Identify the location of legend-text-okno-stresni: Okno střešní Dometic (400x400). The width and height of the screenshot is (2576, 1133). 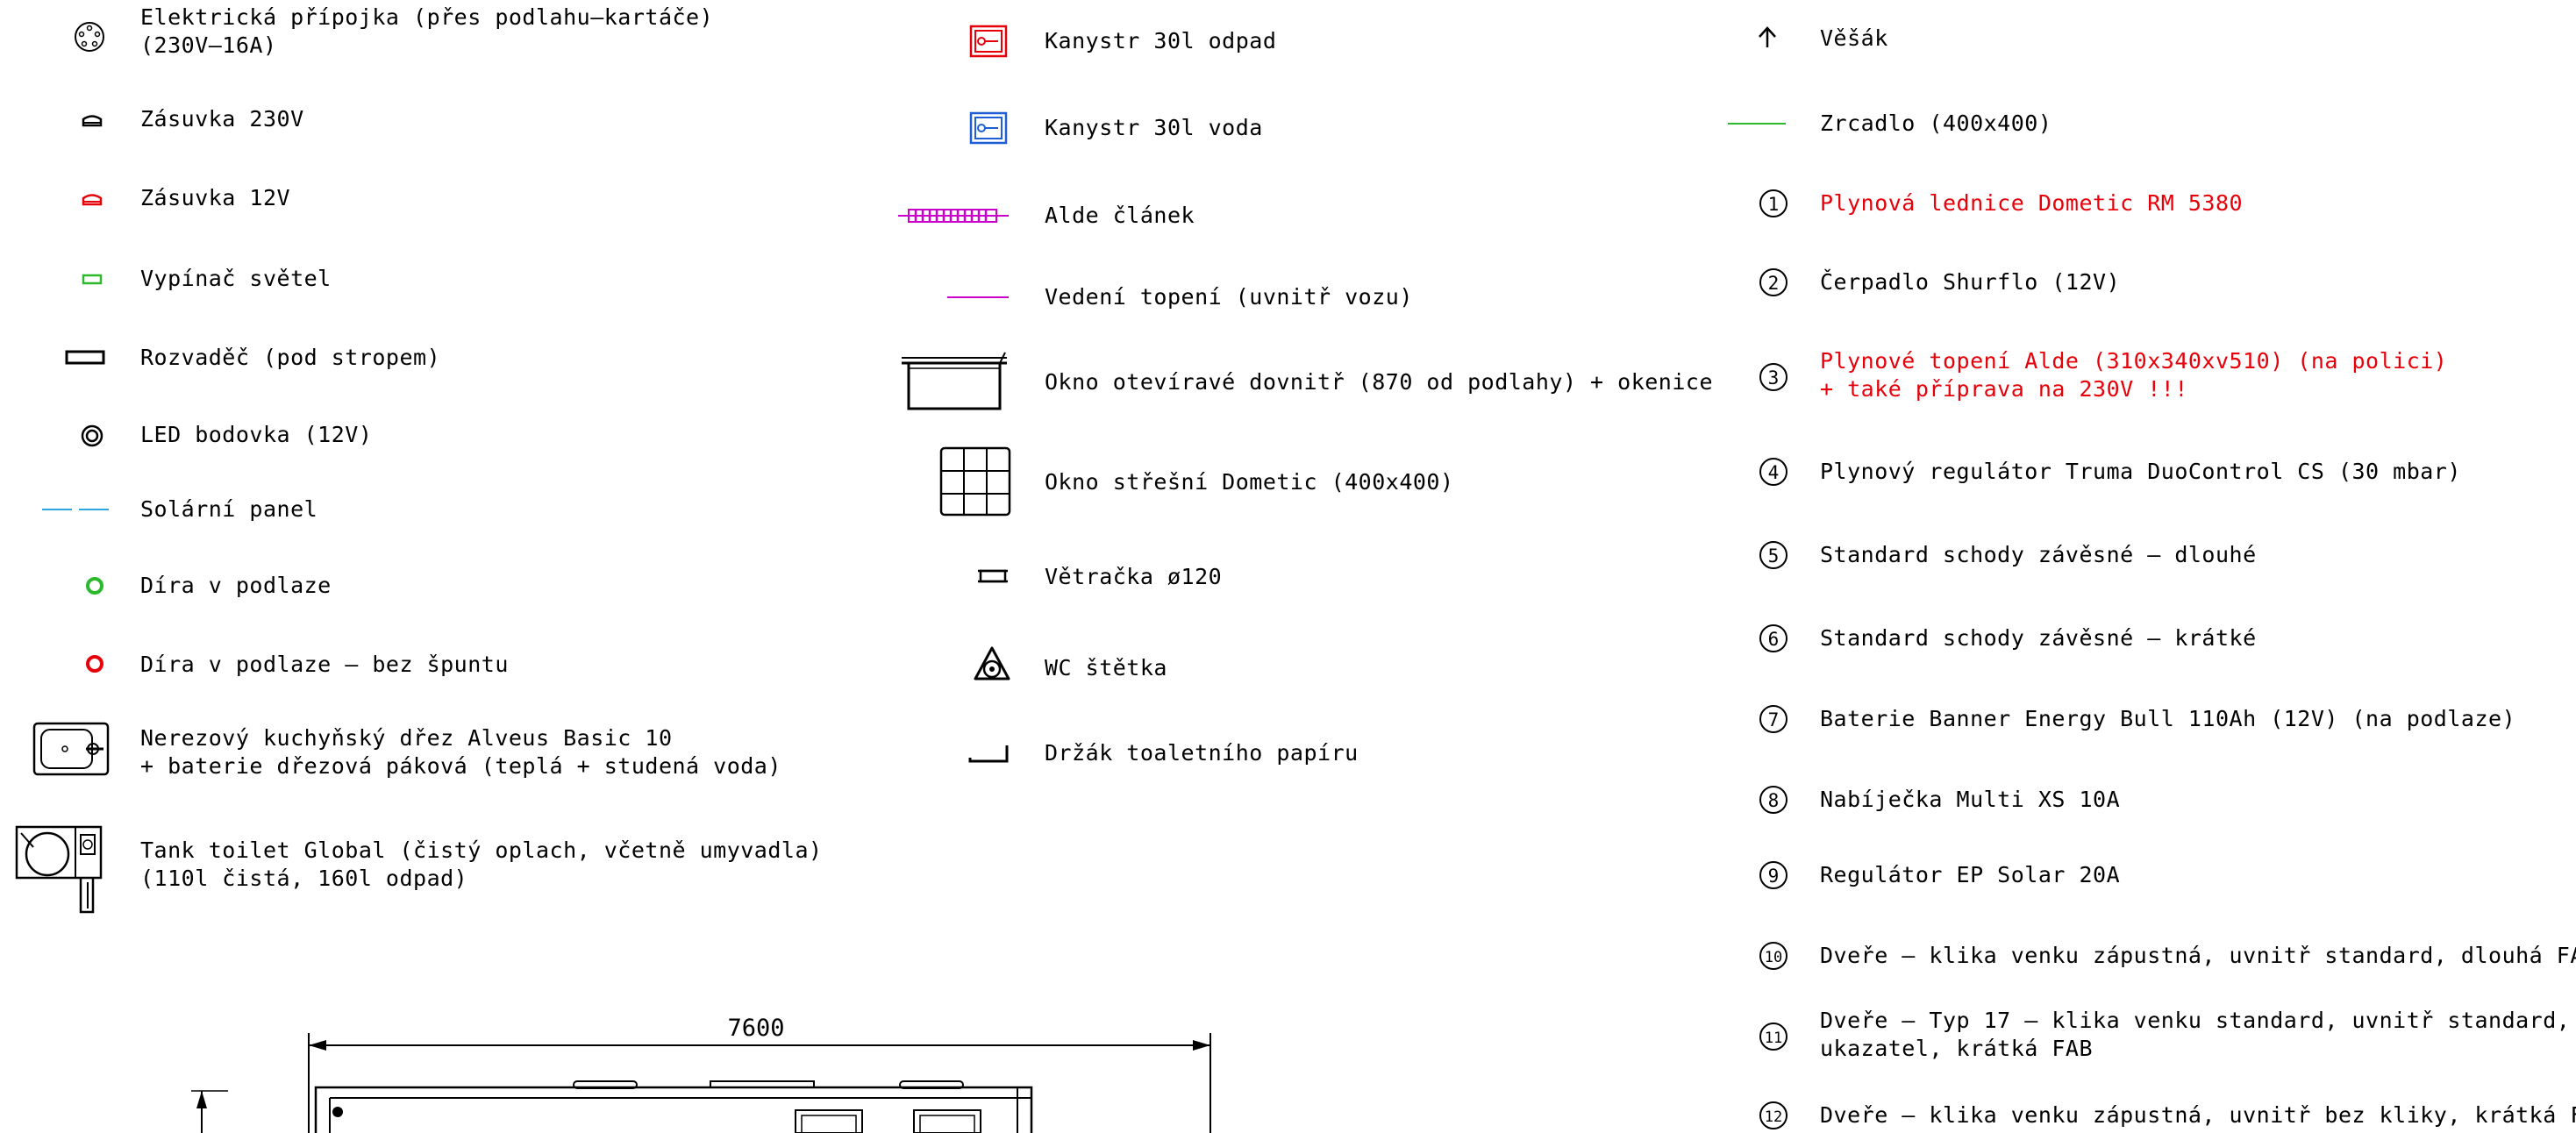
(1250, 482).